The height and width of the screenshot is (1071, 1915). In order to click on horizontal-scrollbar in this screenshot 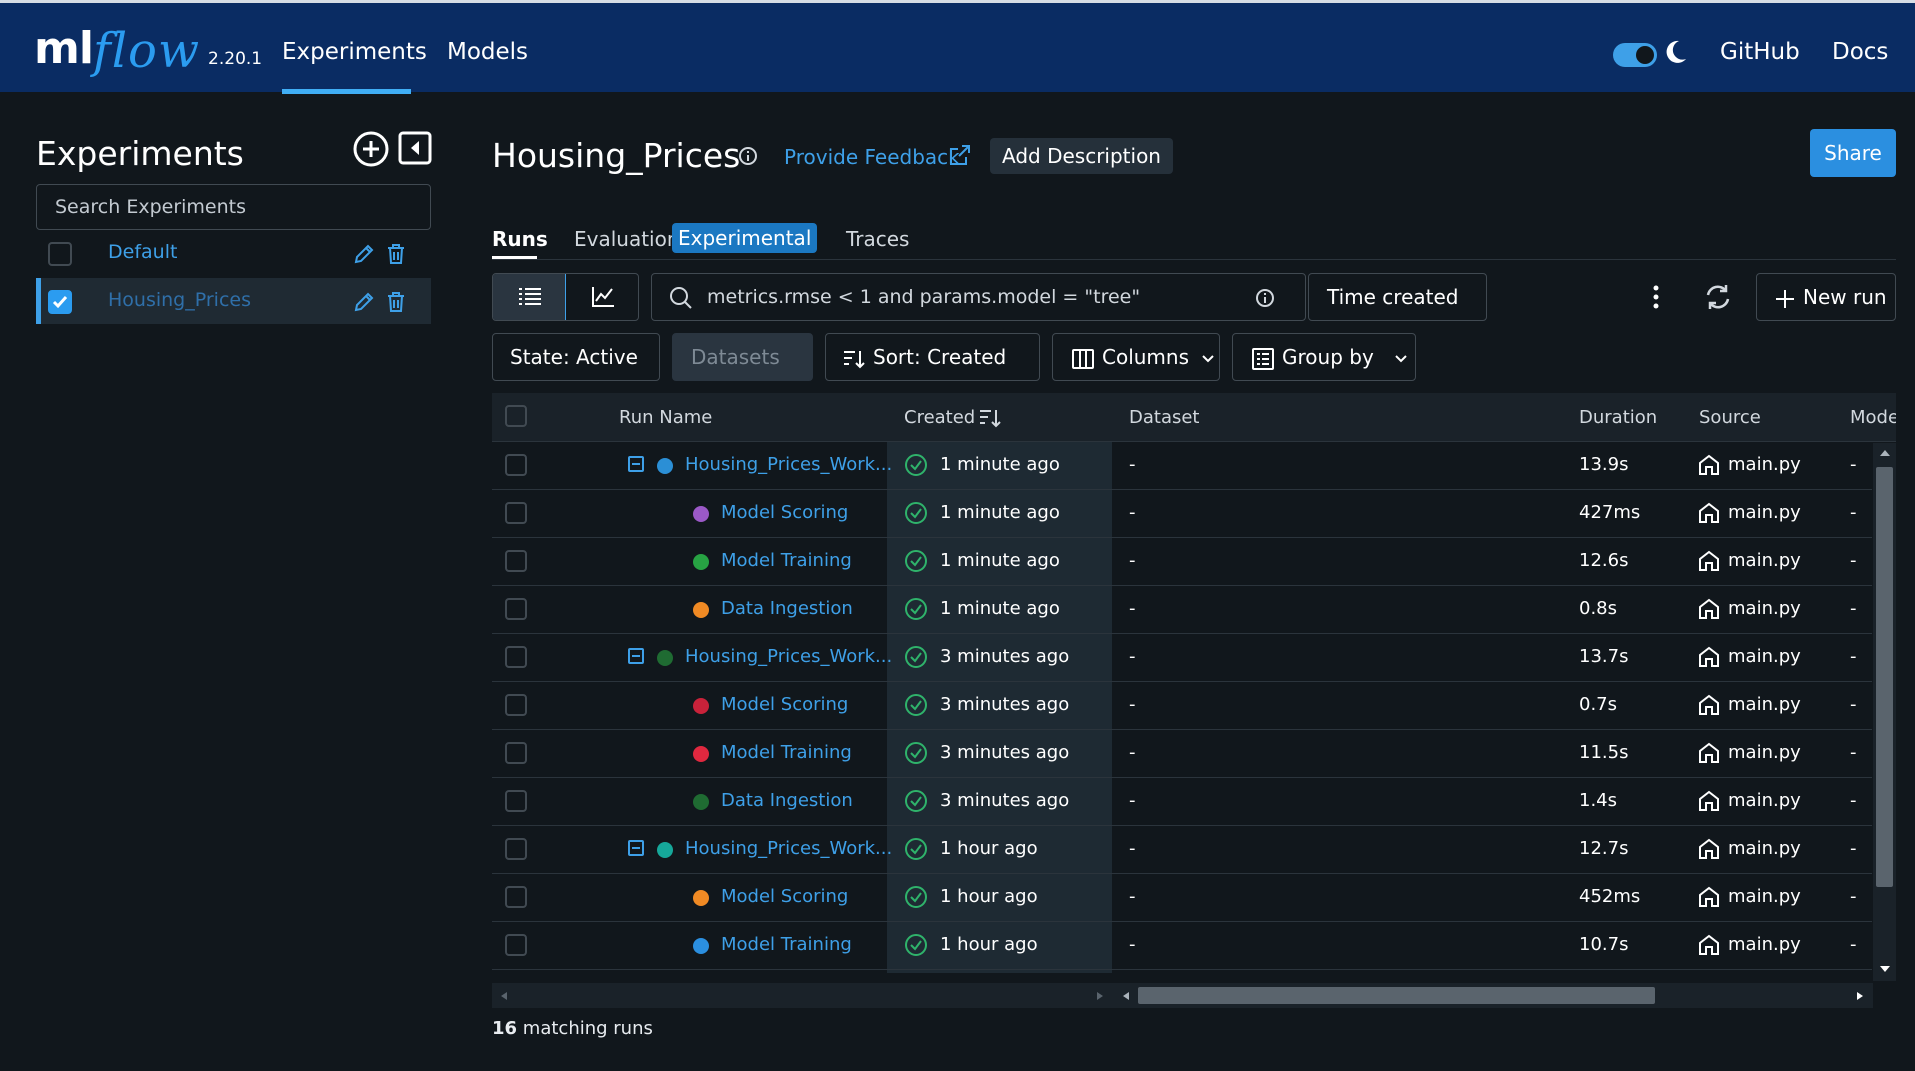, I will do `click(1182, 995)`.